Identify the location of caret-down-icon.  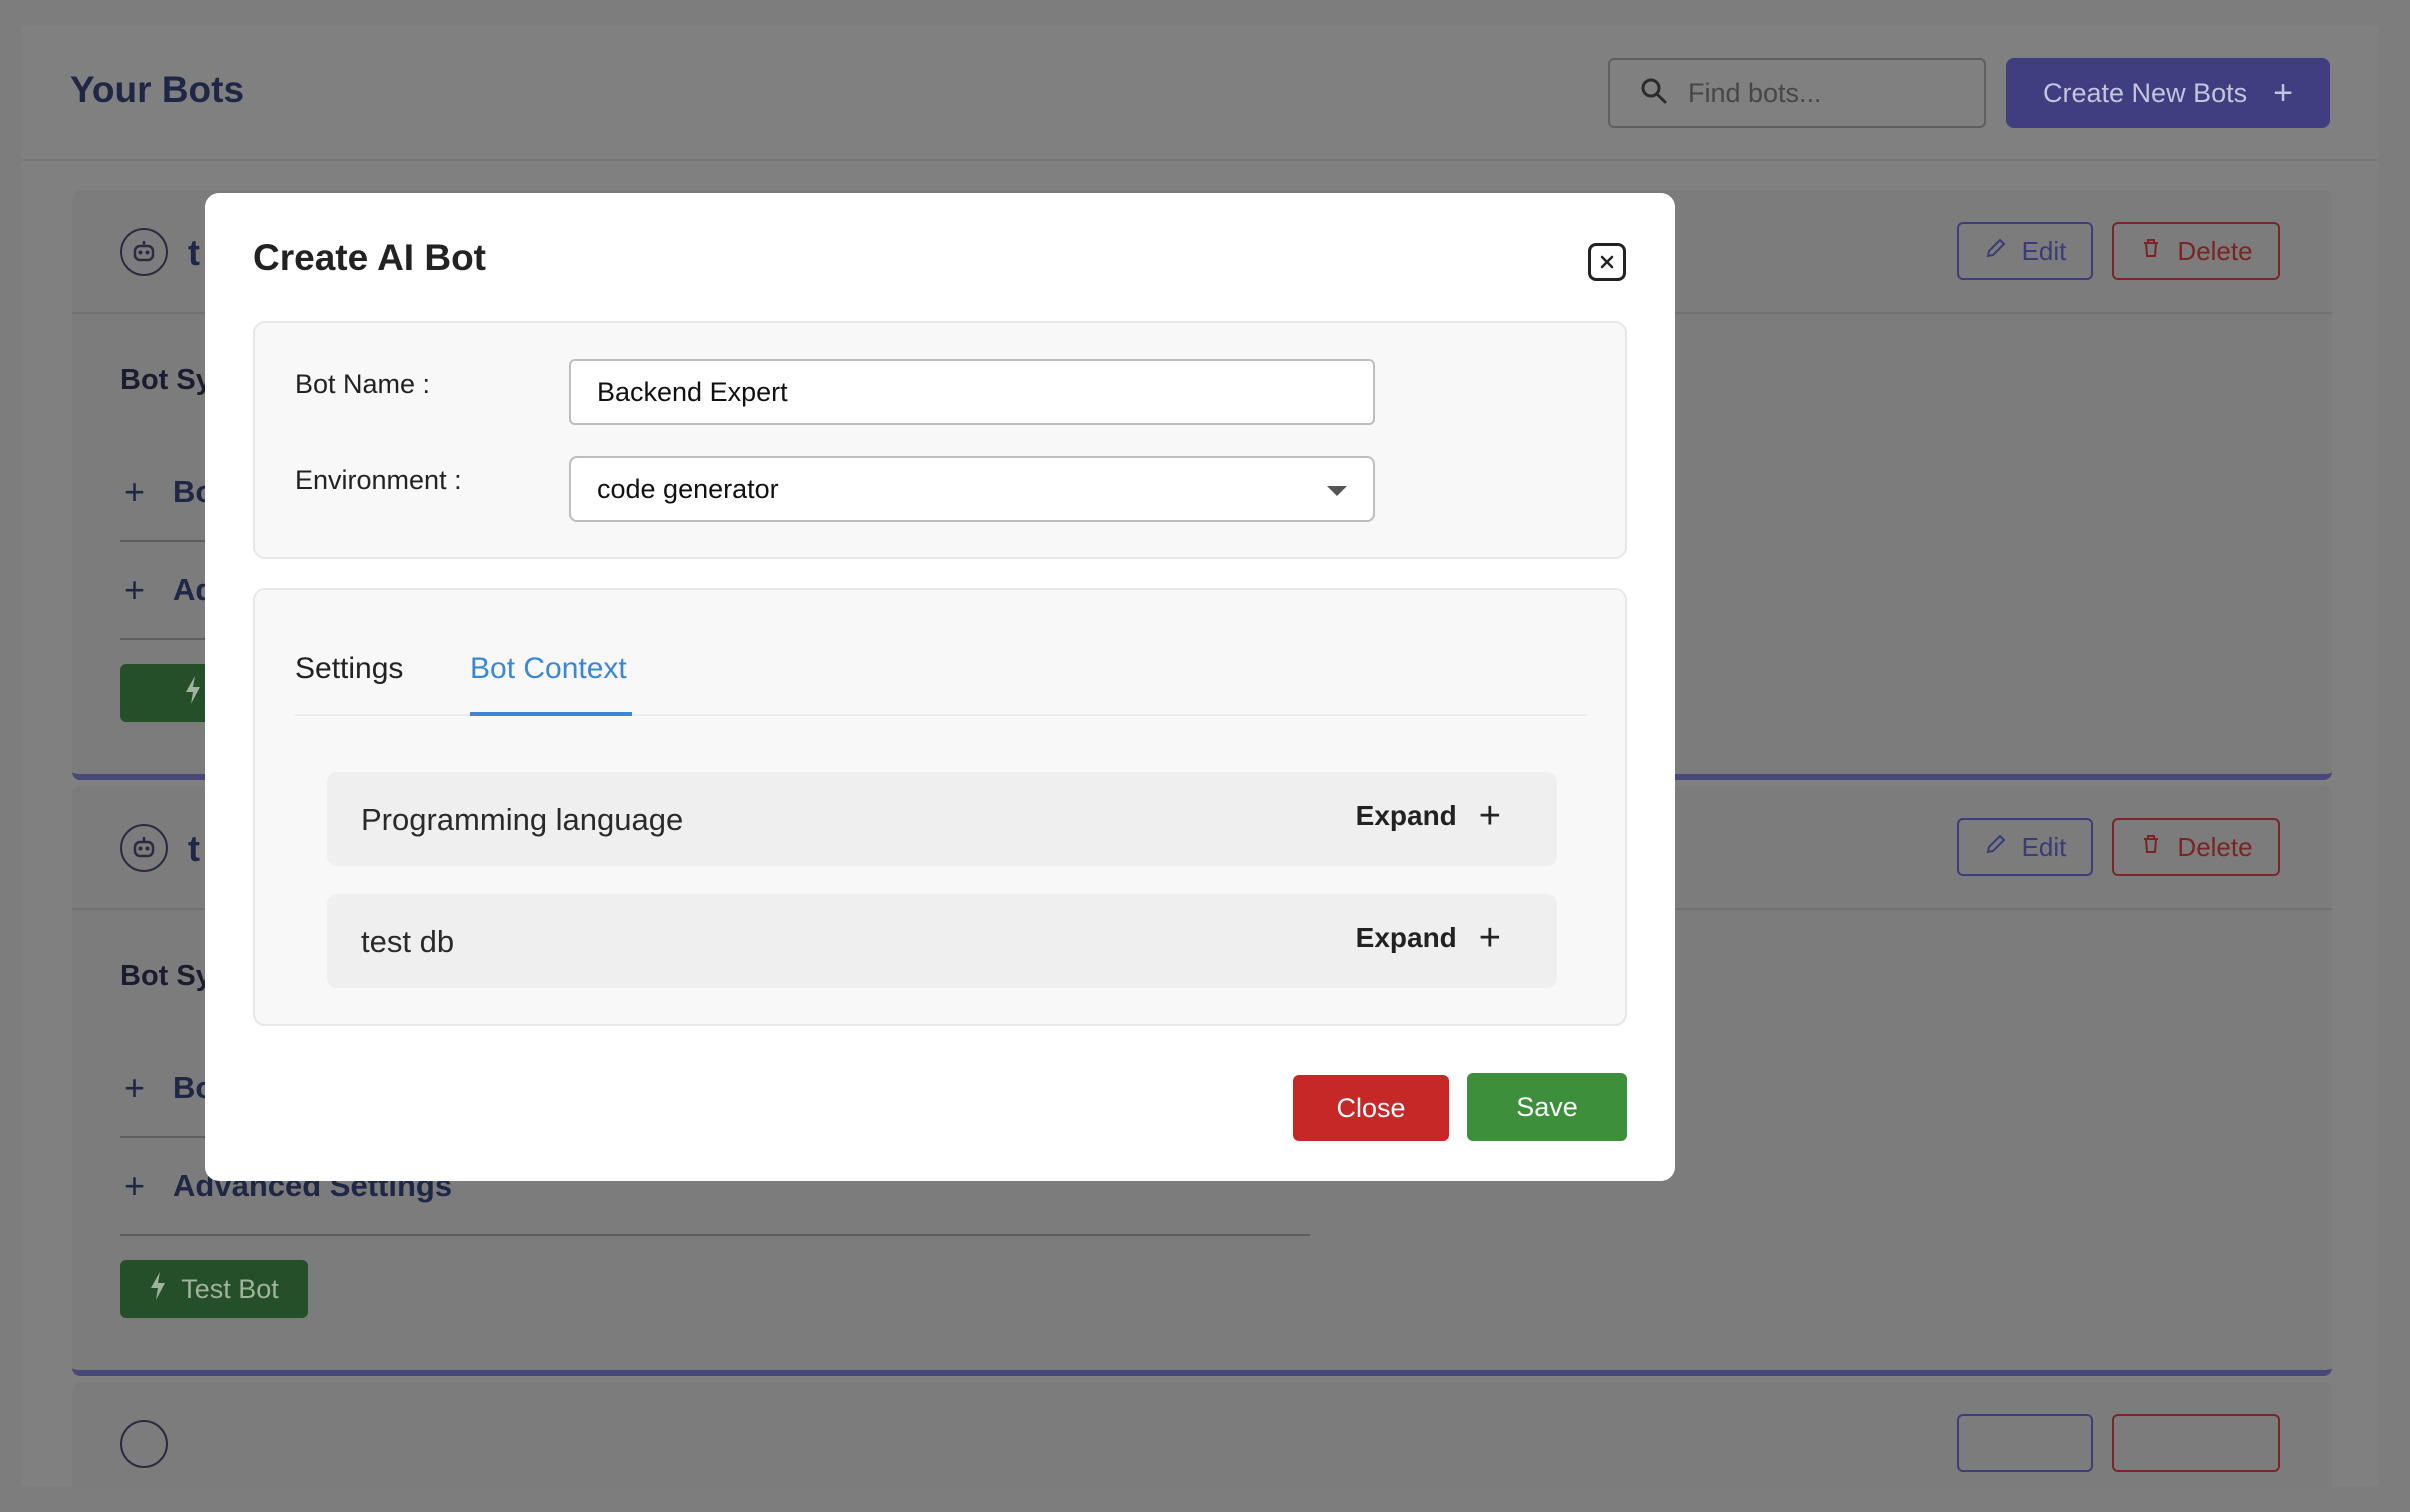
(1337, 491).